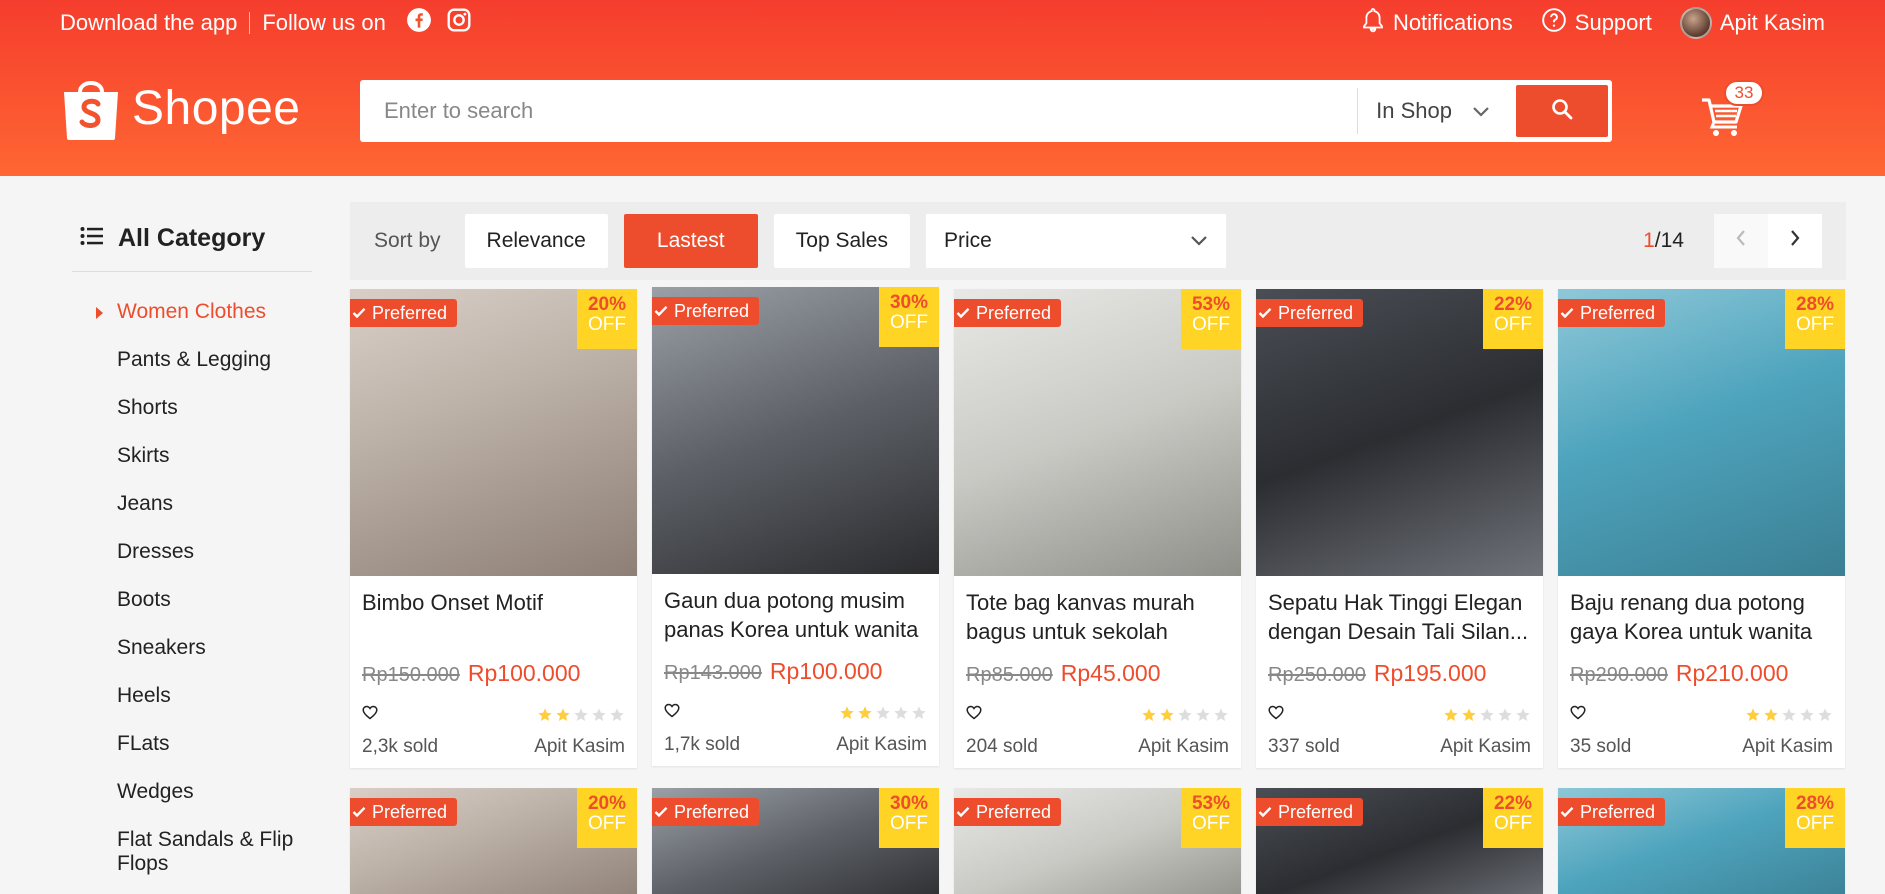 Image resolution: width=1885 pixels, height=894 pixels. I want to click on prev-page-button, so click(1741, 241).